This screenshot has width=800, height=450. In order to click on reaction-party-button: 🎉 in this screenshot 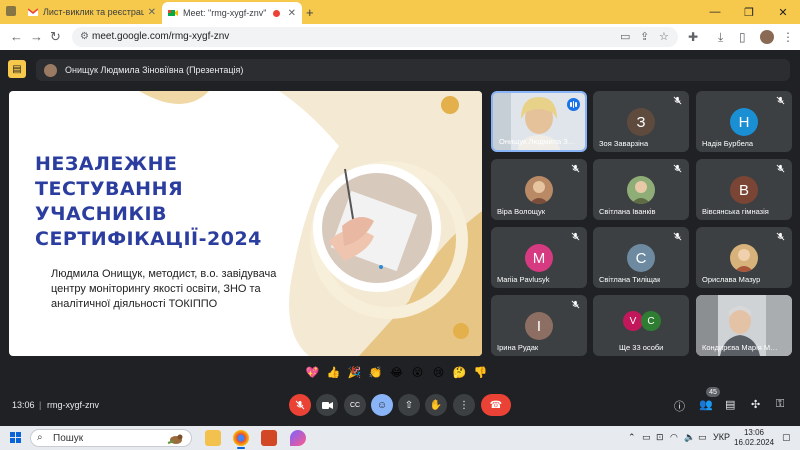, I will do `click(354, 372)`.